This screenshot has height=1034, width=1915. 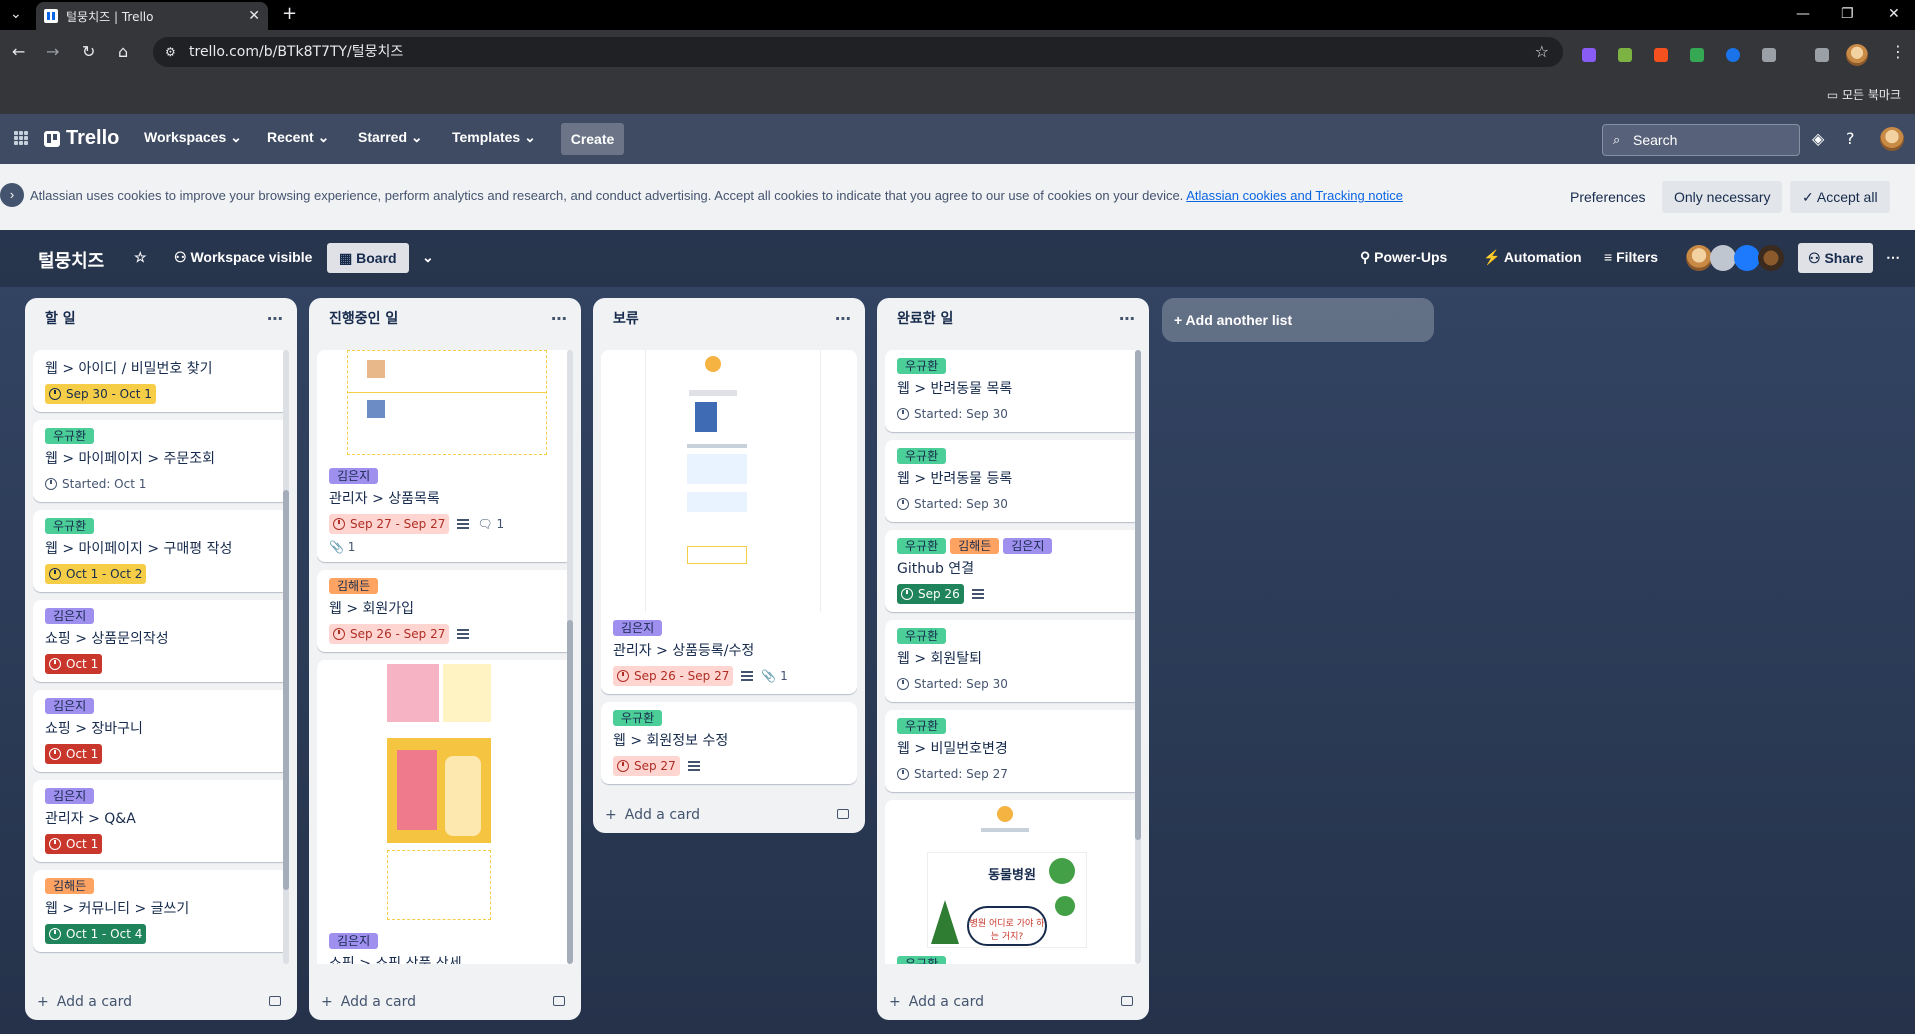 I want to click on tab-search-icon: ⌄, so click(x=16, y=14).